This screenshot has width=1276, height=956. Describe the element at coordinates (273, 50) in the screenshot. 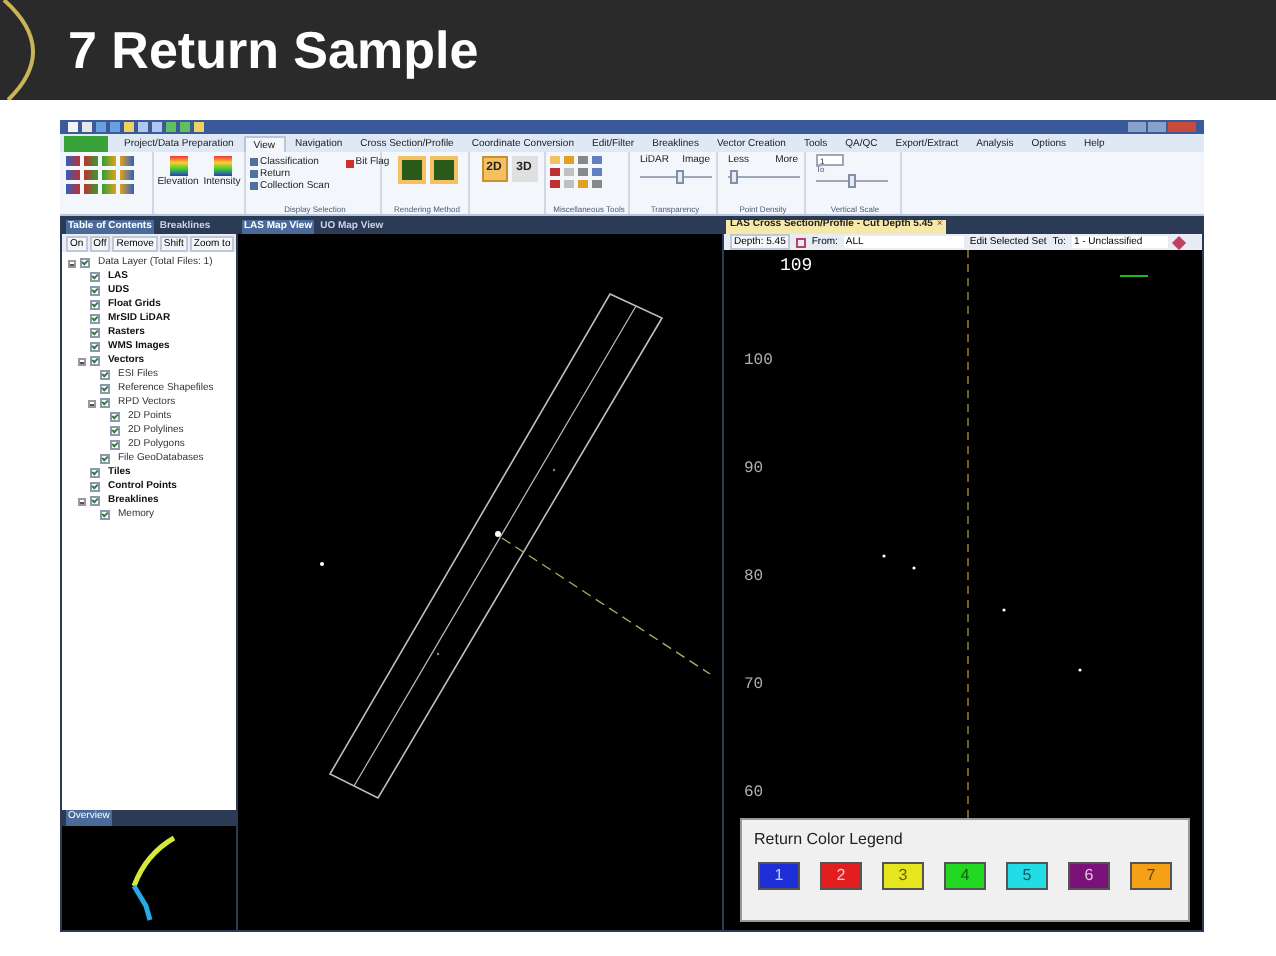

I see `slide-title: 7 Return Sample` at that location.